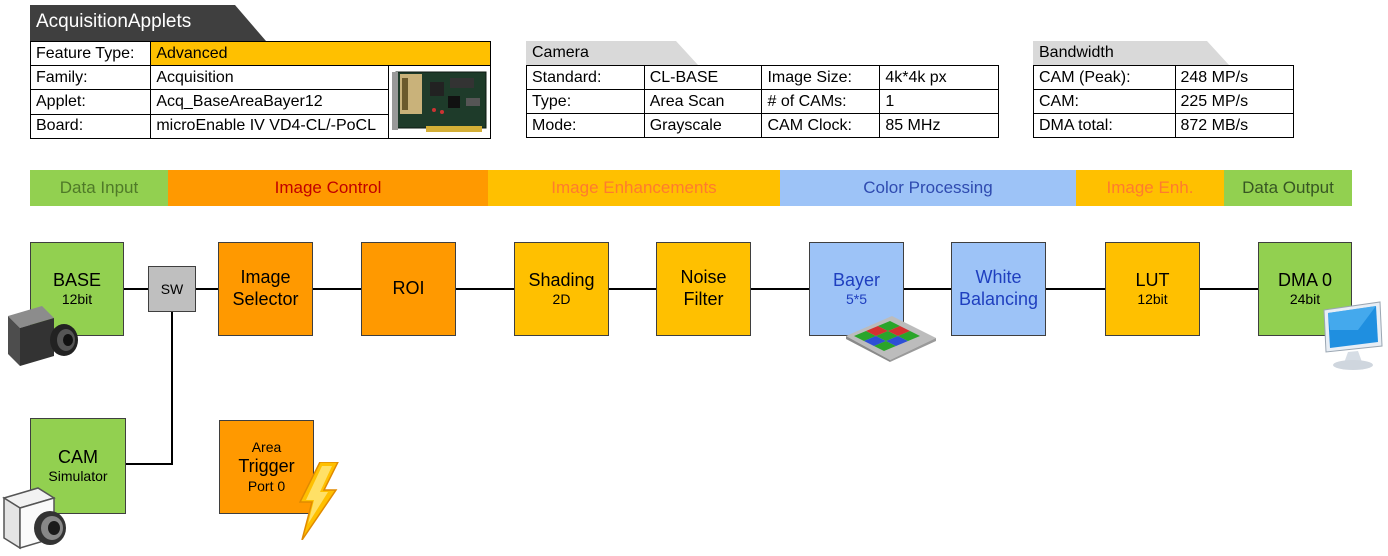 The height and width of the screenshot is (556, 1388). I want to click on shading-block: Shading 2D, so click(561, 289).